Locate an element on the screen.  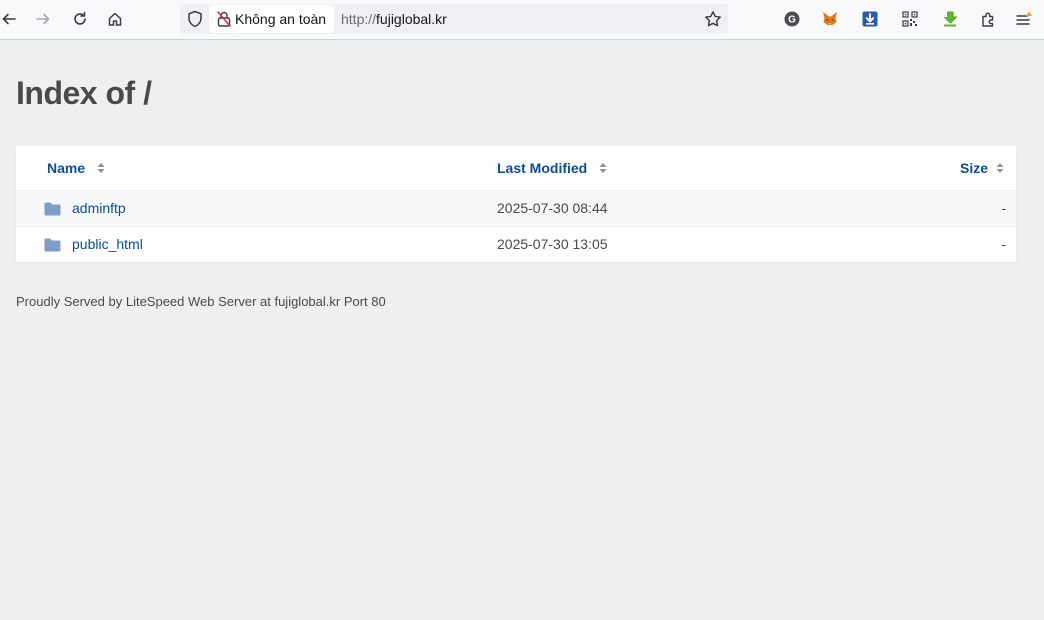
forward-icon is located at coordinates (43, 19).